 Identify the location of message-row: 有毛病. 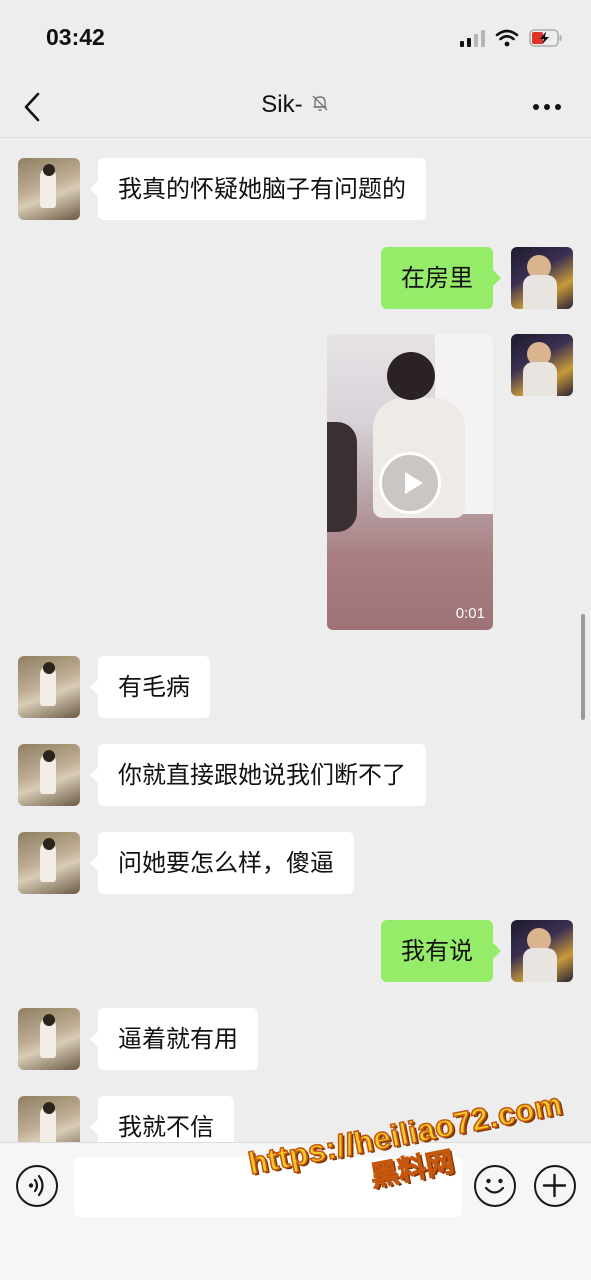
(295, 687).